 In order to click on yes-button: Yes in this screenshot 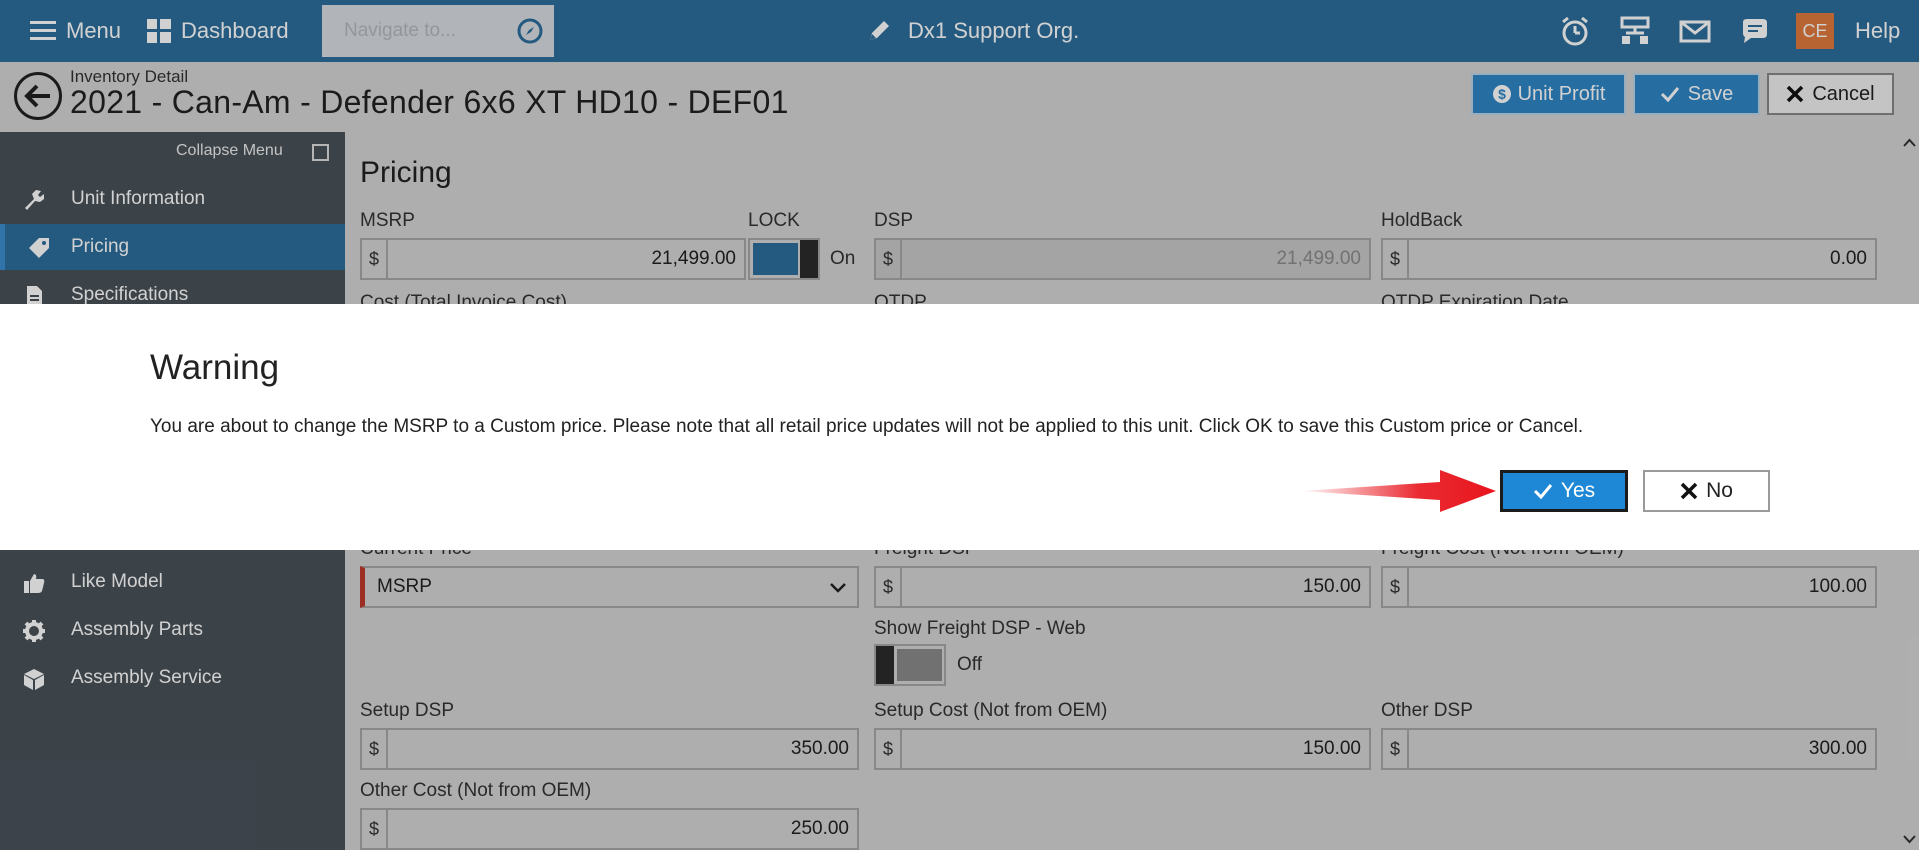, I will do `click(1564, 491)`.